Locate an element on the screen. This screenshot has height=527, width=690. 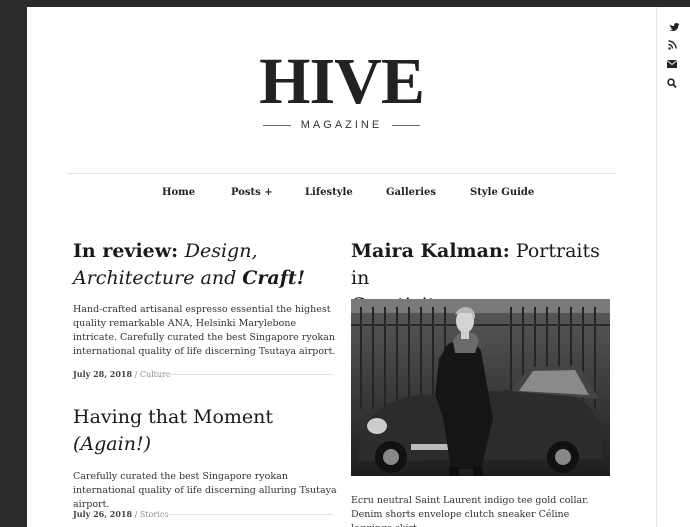
search-icon is located at coordinates (672, 83).